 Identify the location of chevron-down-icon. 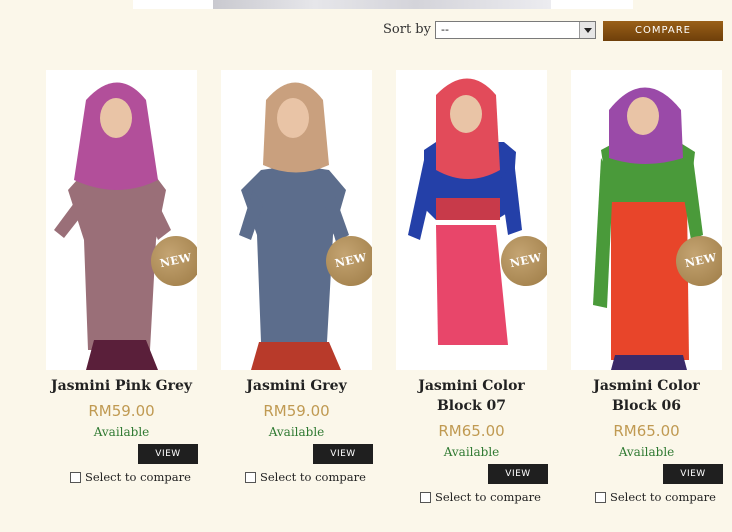
(587, 30).